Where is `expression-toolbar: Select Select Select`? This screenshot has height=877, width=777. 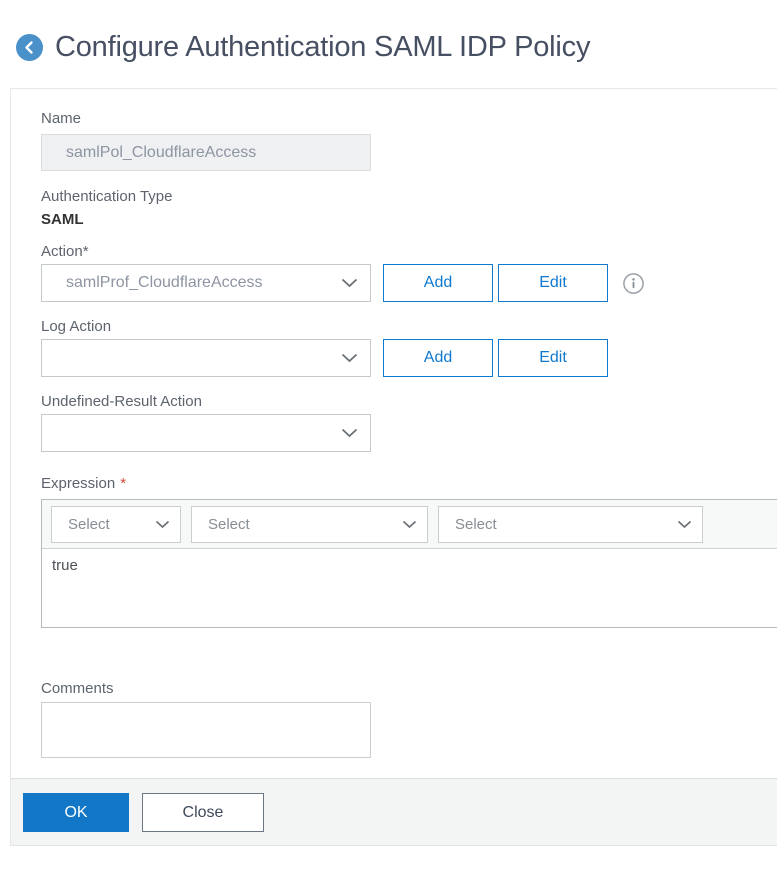 expression-toolbar: Select Select Select is located at coordinates (409, 524).